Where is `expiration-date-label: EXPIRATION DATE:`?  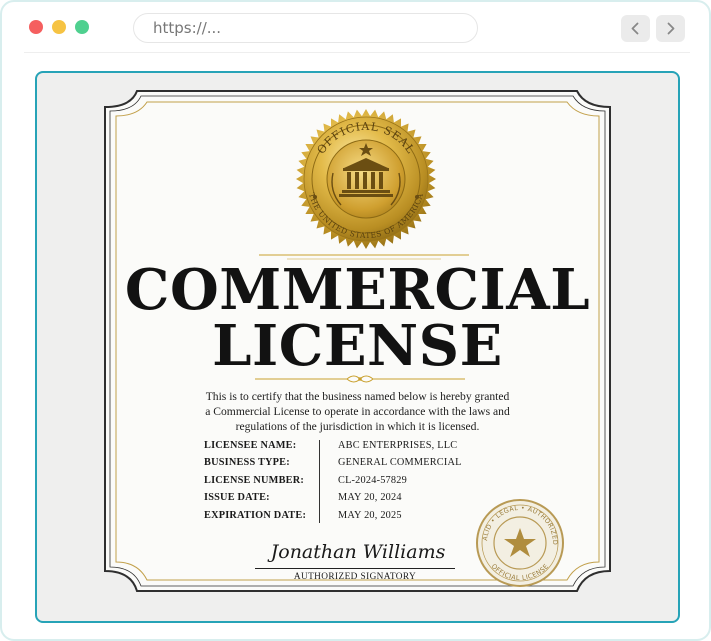 expiration-date-label: EXPIRATION DATE: is located at coordinates (255, 515).